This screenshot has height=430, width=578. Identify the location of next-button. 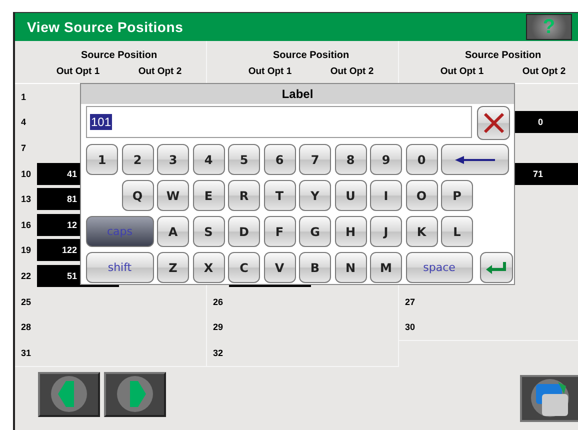
(135, 394).